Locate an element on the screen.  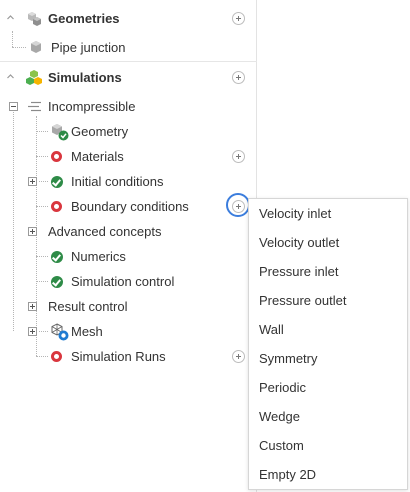
tree-item-label: Materials is located at coordinates (97, 156).